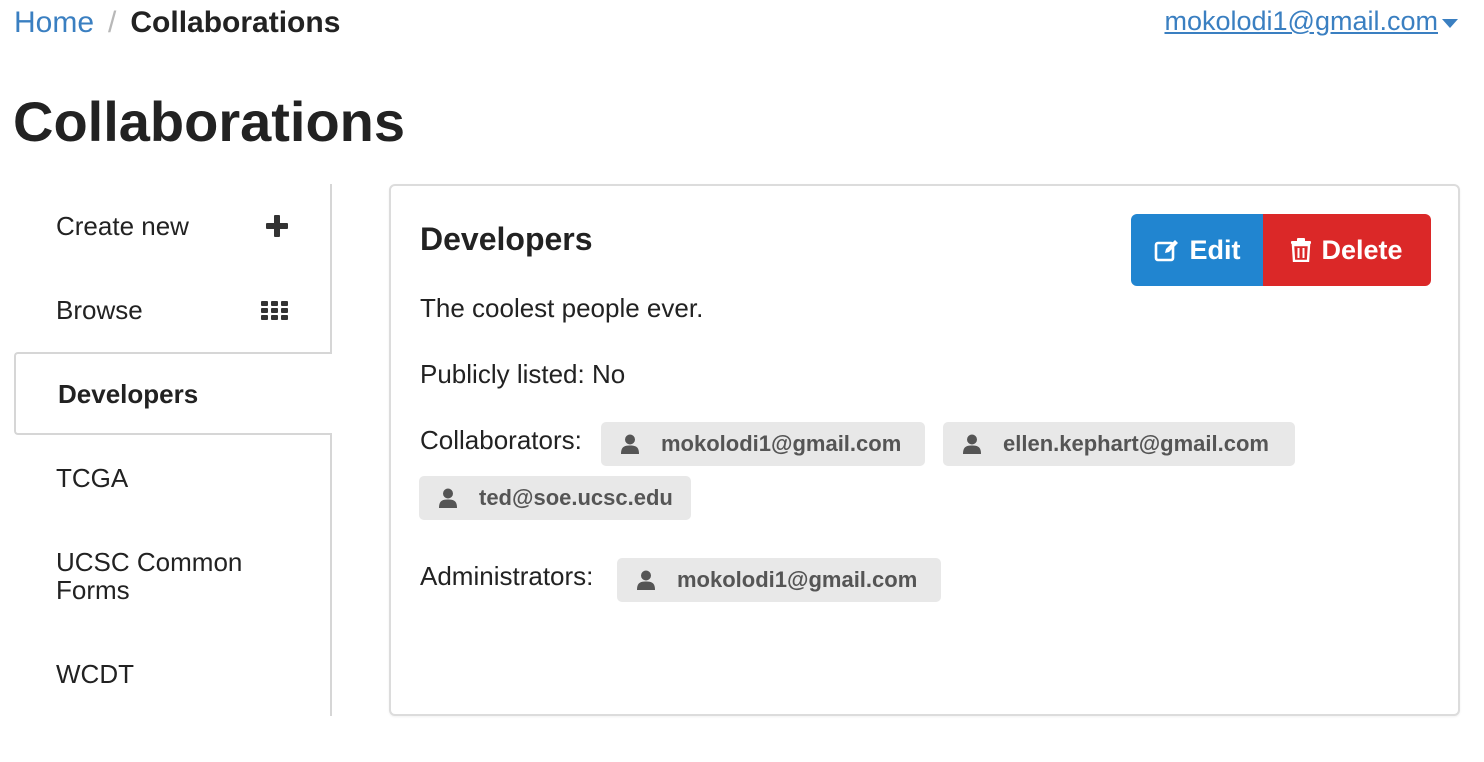  Describe the element at coordinates (1215, 249) in the screenshot. I see `edit-button-label: Edit` at that location.